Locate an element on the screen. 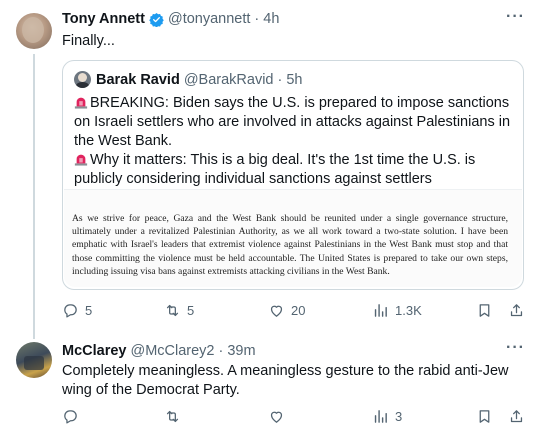  handle: @tonyannett is located at coordinates (209, 19).